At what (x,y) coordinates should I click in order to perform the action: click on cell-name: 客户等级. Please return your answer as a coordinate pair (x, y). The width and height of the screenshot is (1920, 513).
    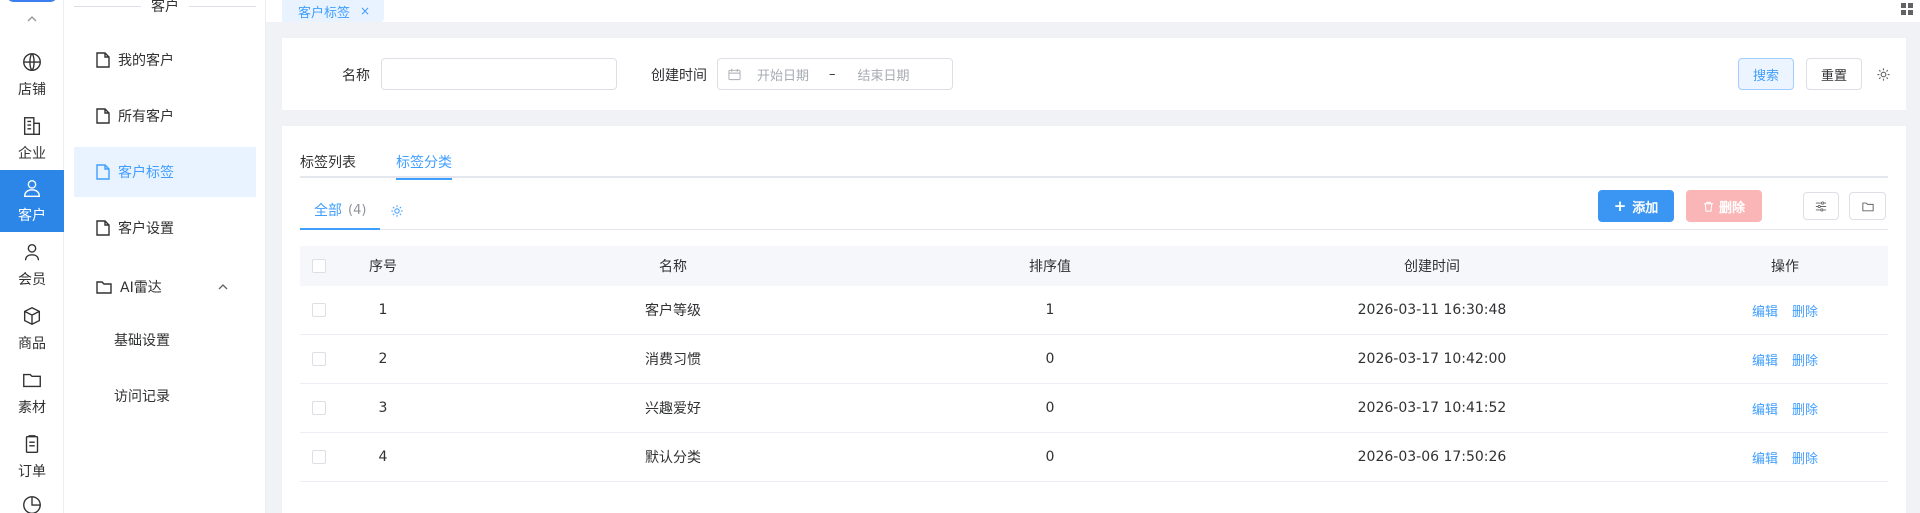
    Looking at the image, I should click on (673, 311).